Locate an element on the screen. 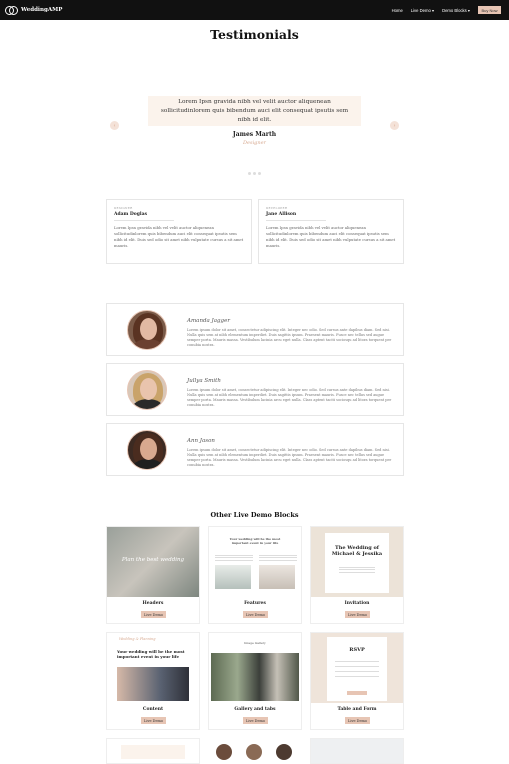 Image resolution: width=509 pixels, height=764 pixels. row-name: Ann Jason is located at coordinates (201, 441).